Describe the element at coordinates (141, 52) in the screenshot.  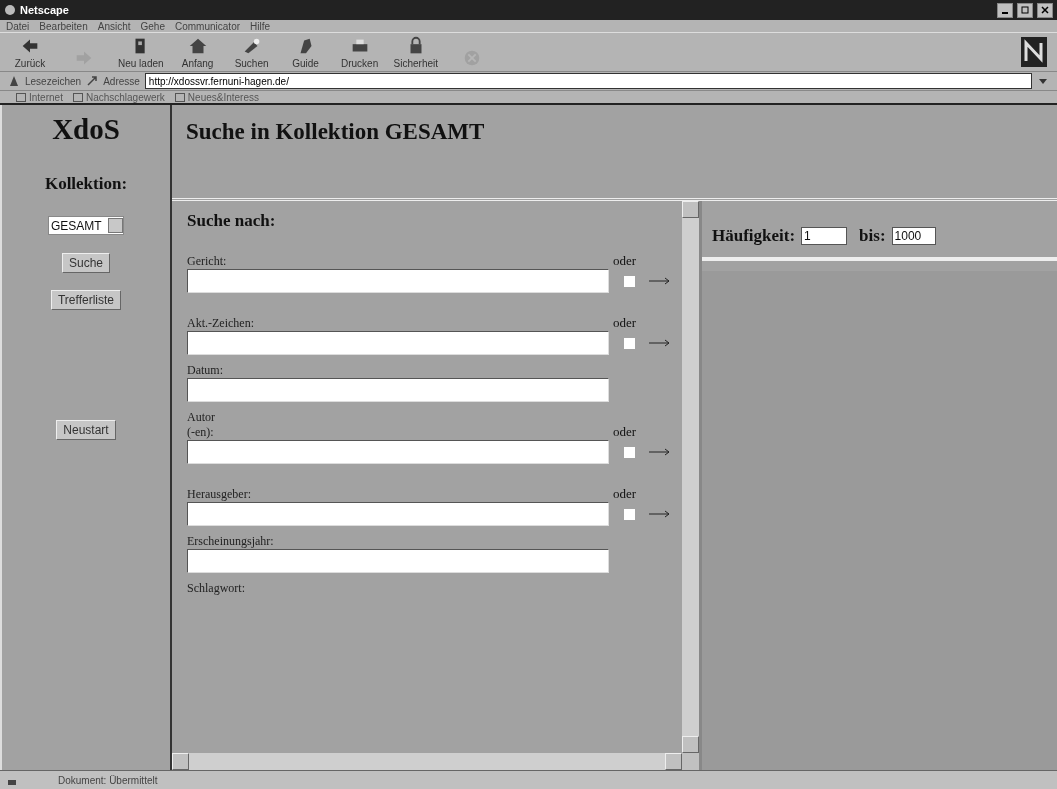
I see `toolbar-button: Neu laden` at that location.